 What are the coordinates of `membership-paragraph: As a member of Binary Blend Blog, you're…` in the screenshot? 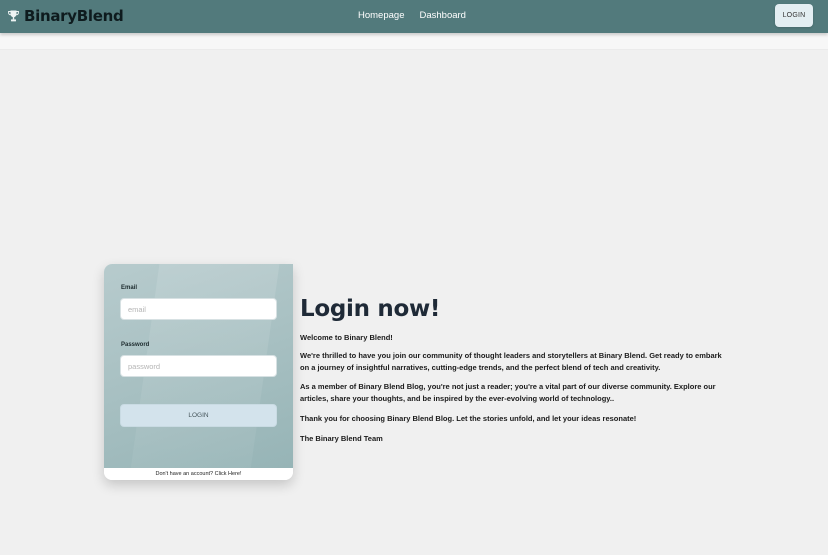 It's located at (508, 392).